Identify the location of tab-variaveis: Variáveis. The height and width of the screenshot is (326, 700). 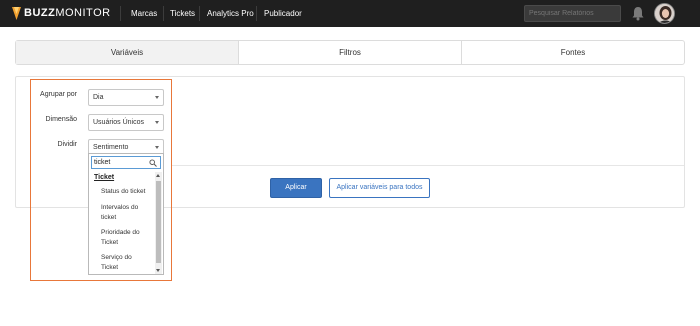
(127, 52).